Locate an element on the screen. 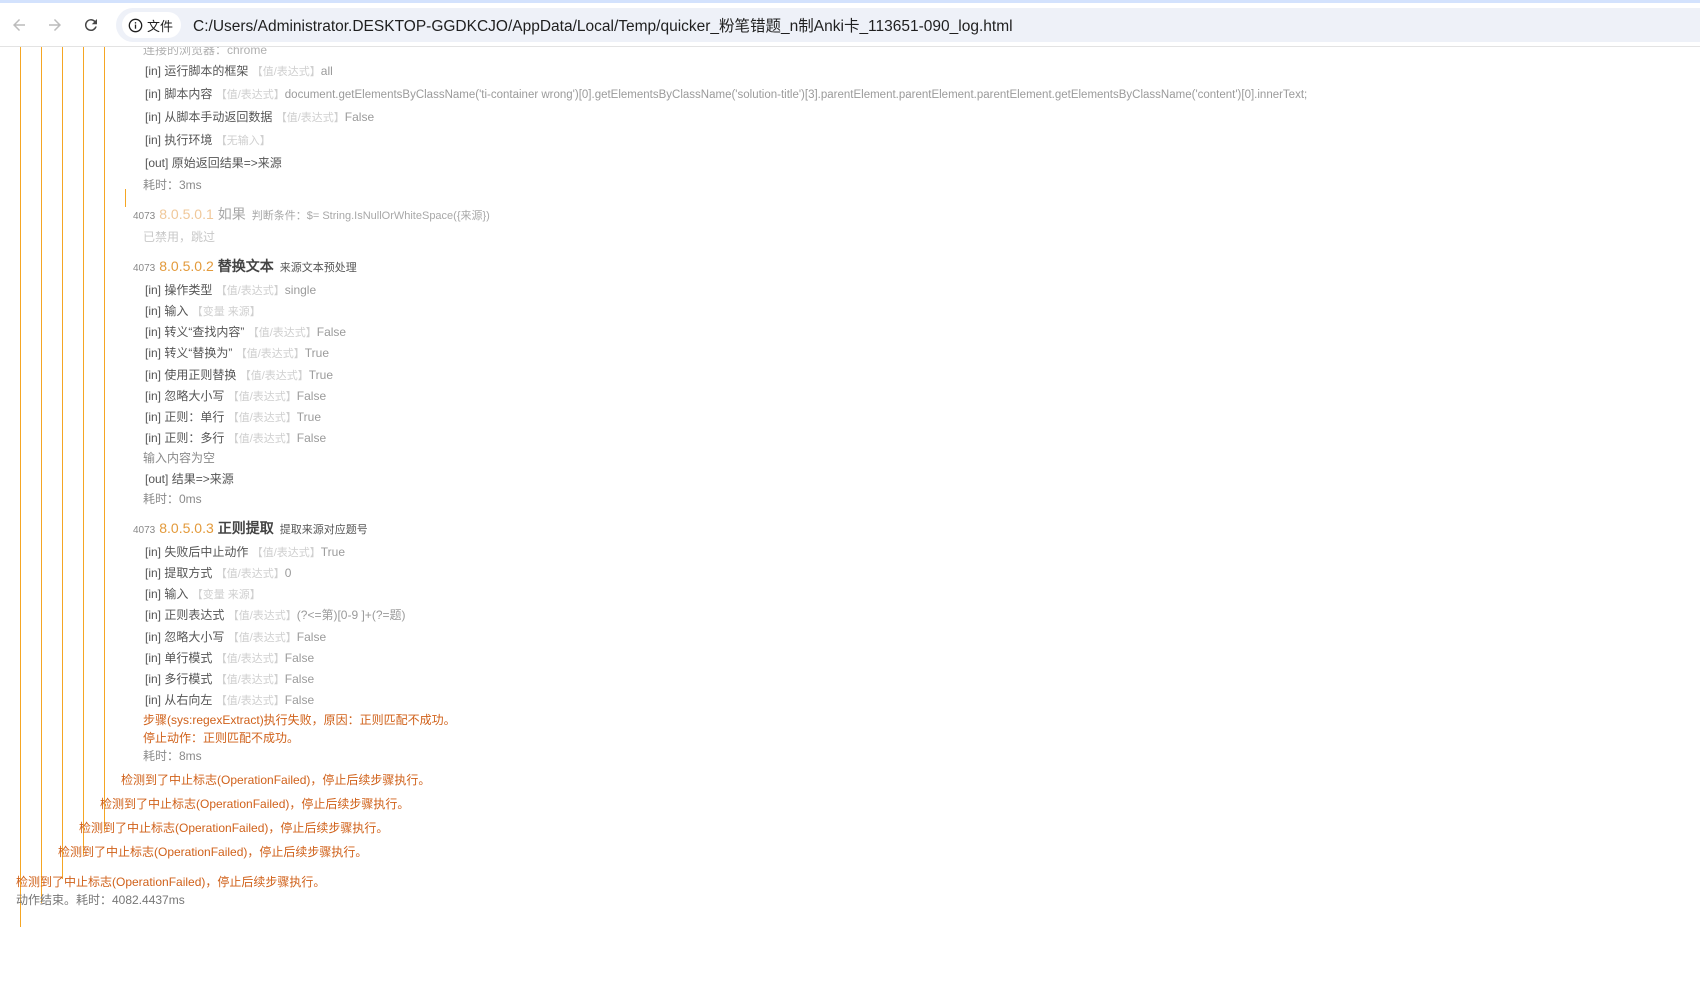 This screenshot has width=1700, height=985. elapsed-time: 耗时：0ms is located at coordinates (172, 499).